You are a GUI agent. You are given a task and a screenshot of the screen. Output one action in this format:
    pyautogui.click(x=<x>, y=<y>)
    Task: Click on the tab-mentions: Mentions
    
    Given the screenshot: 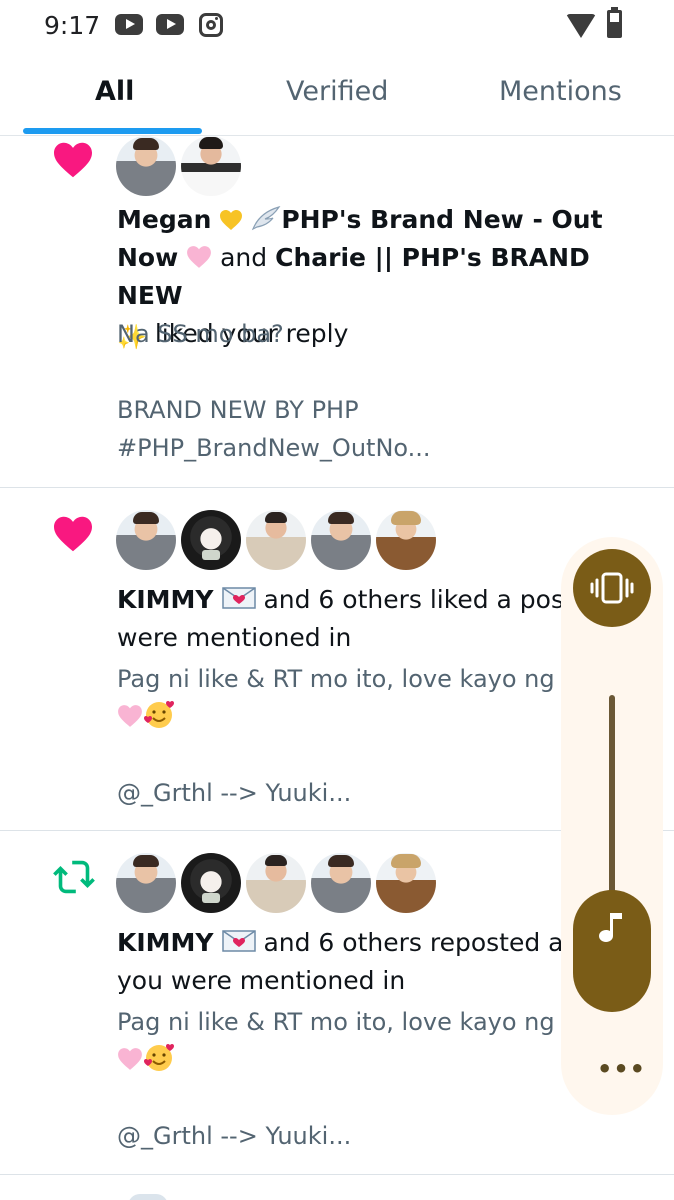 What is the action you would take?
    pyautogui.click(x=560, y=91)
    